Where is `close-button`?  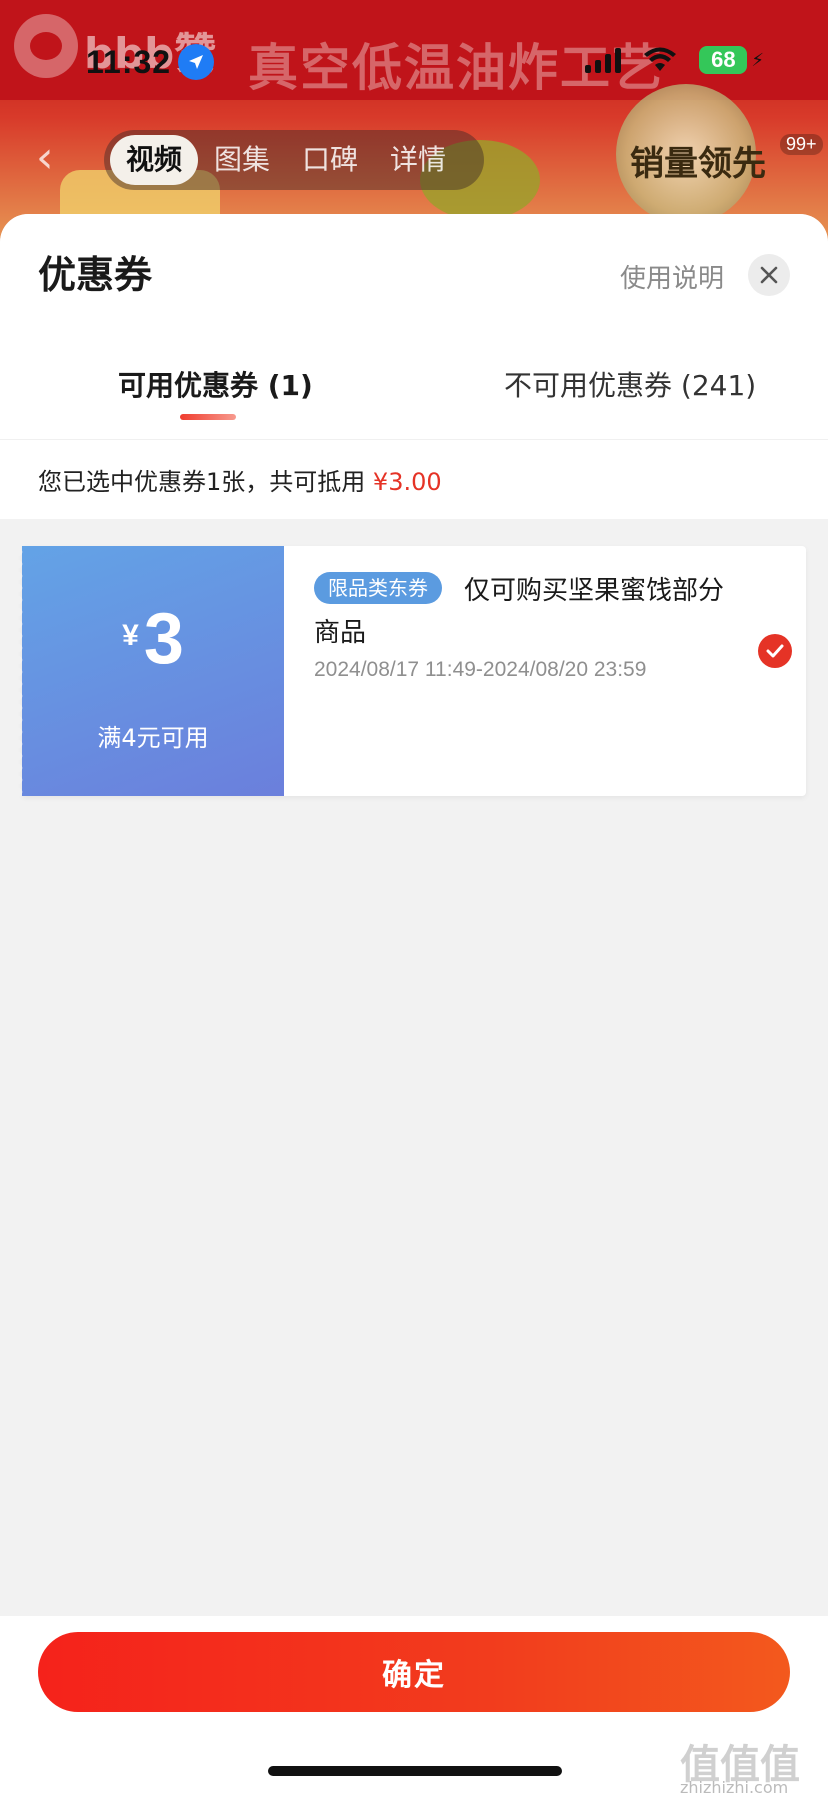 close-button is located at coordinates (769, 275).